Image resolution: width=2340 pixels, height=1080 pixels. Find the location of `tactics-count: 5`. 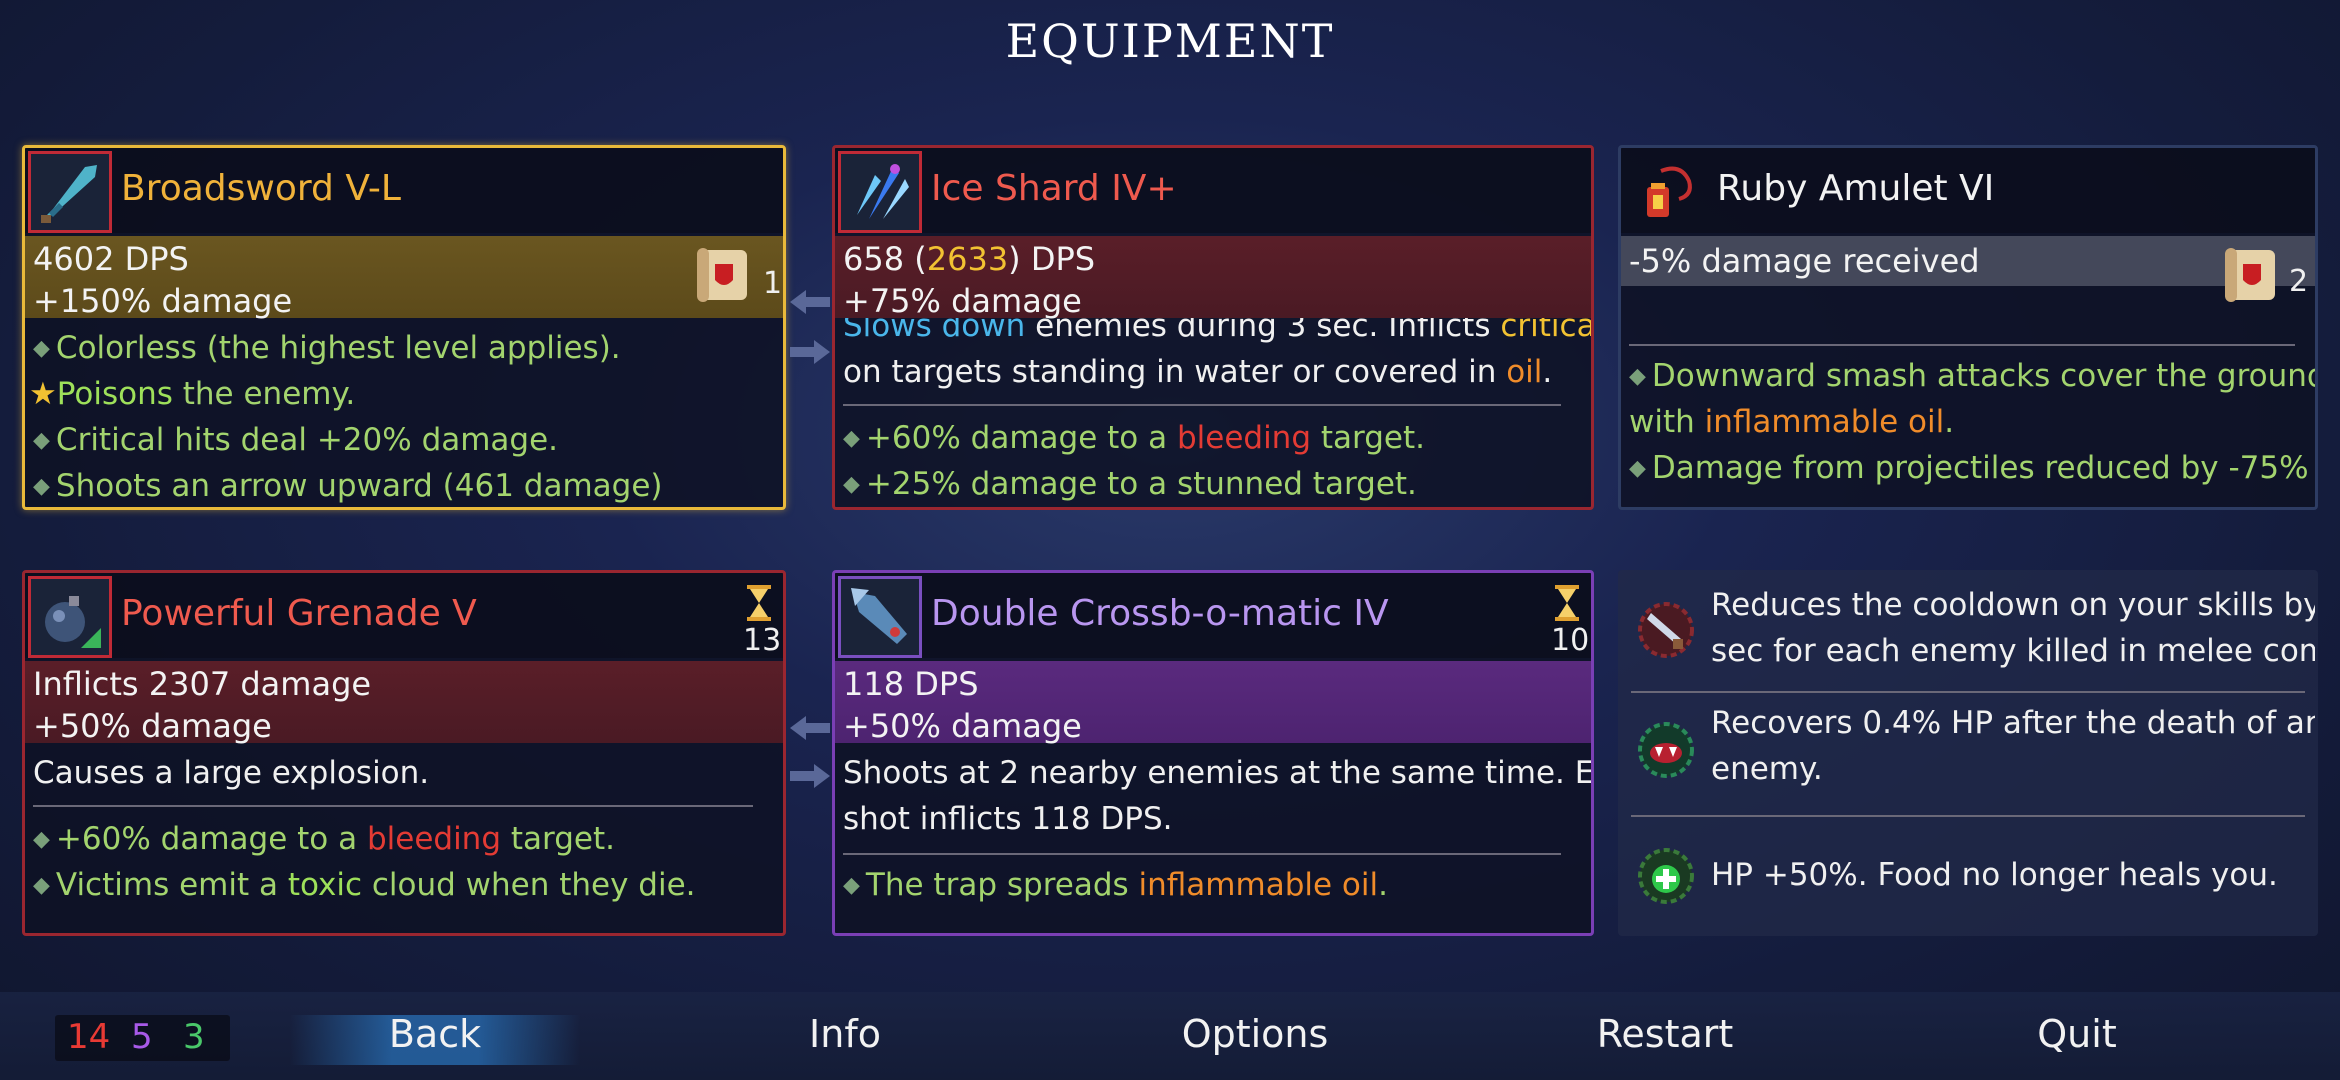

tactics-count: 5 is located at coordinates (142, 1037).